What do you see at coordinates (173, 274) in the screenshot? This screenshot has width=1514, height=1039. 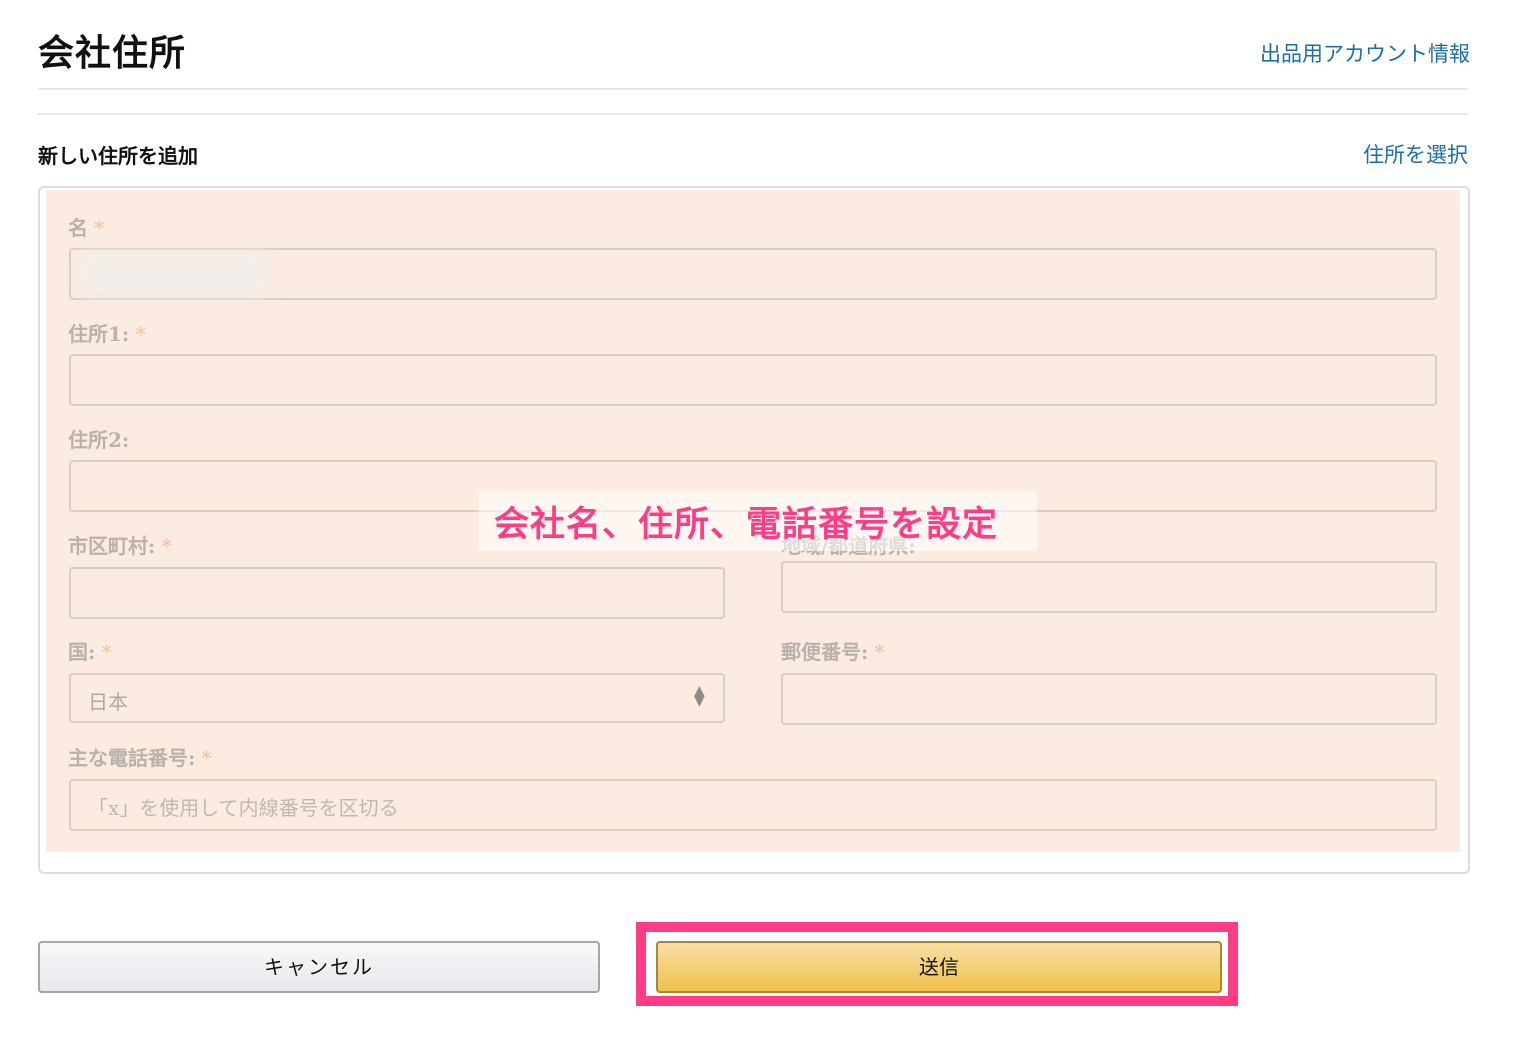 I see `redacted-name-value` at bounding box center [173, 274].